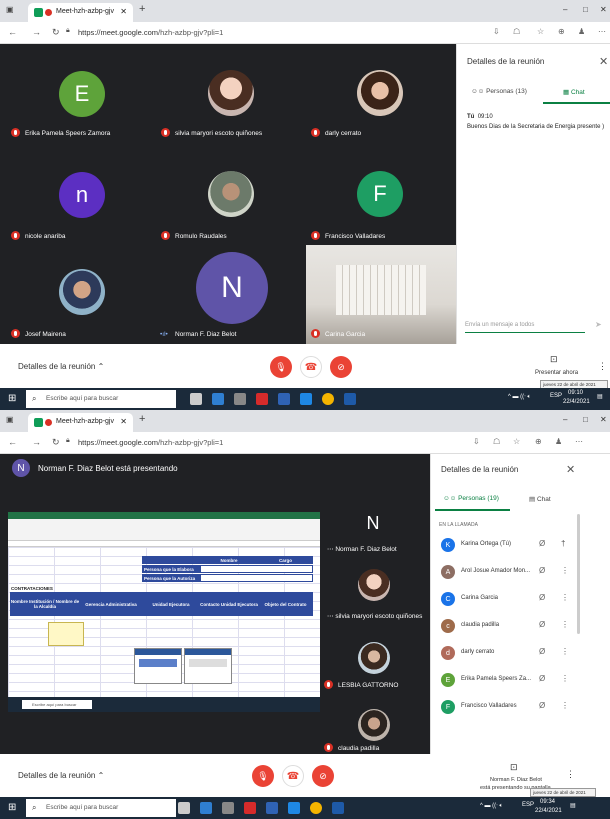 The height and width of the screenshot is (819, 610). What do you see at coordinates (499, 325) in the screenshot?
I see `chat-input: Envía un mensaje a todos` at bounding box center [499, 325].